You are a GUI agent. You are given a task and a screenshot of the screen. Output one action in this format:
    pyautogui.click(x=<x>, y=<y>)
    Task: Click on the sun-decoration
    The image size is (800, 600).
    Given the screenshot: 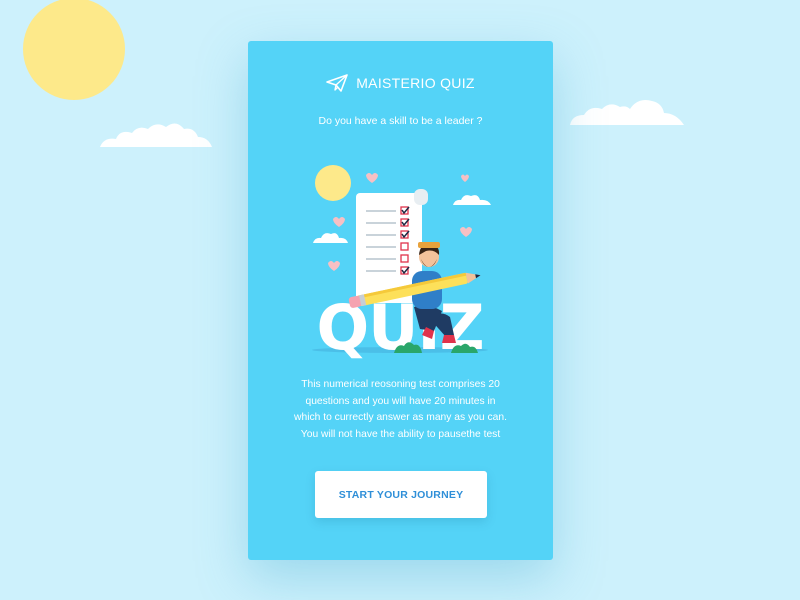 What is the action you would take?
    pyautogui.click(x=74, y=50)
    